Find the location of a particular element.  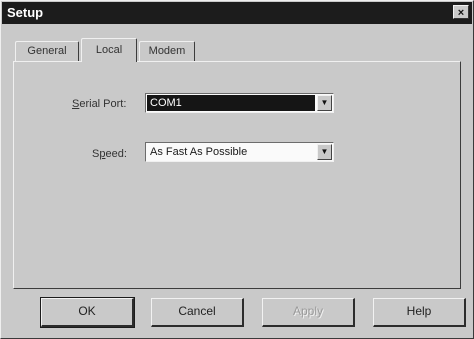

speed-value: As Fast As Possible is located at coordinates (199, 152).